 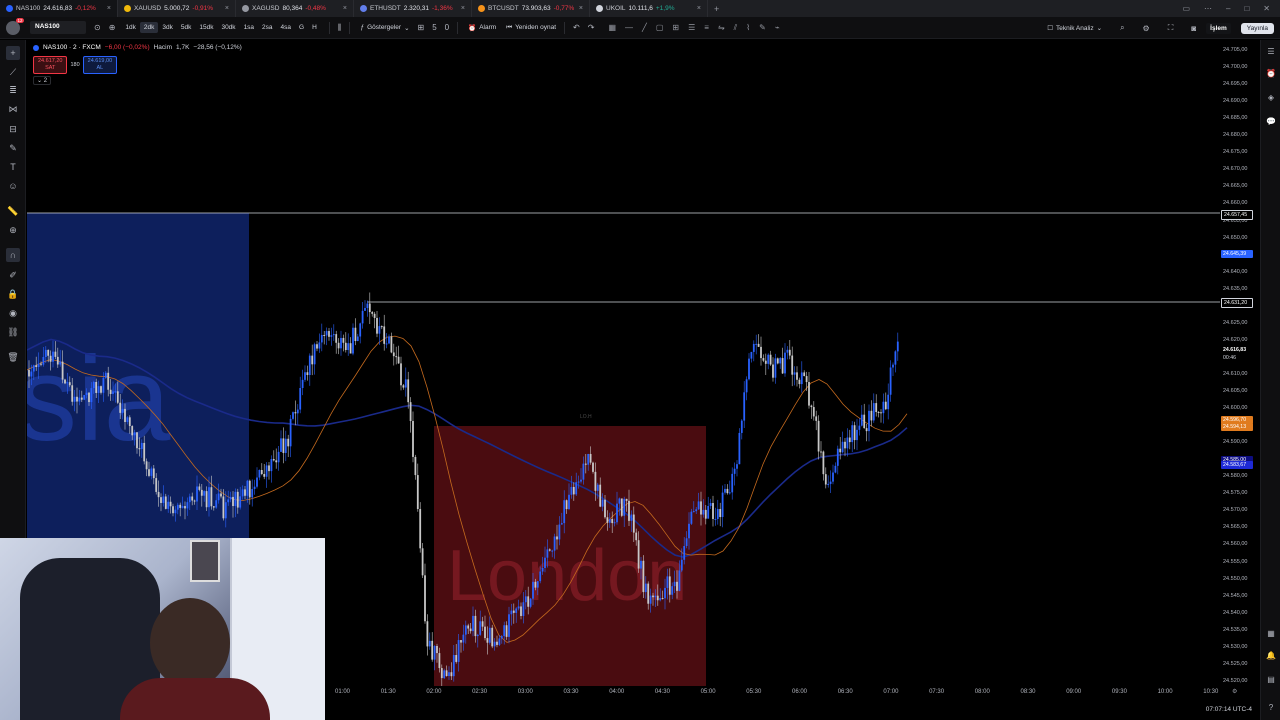 I want to click on trash-icon: 🗑, so click(x=13, y=357).